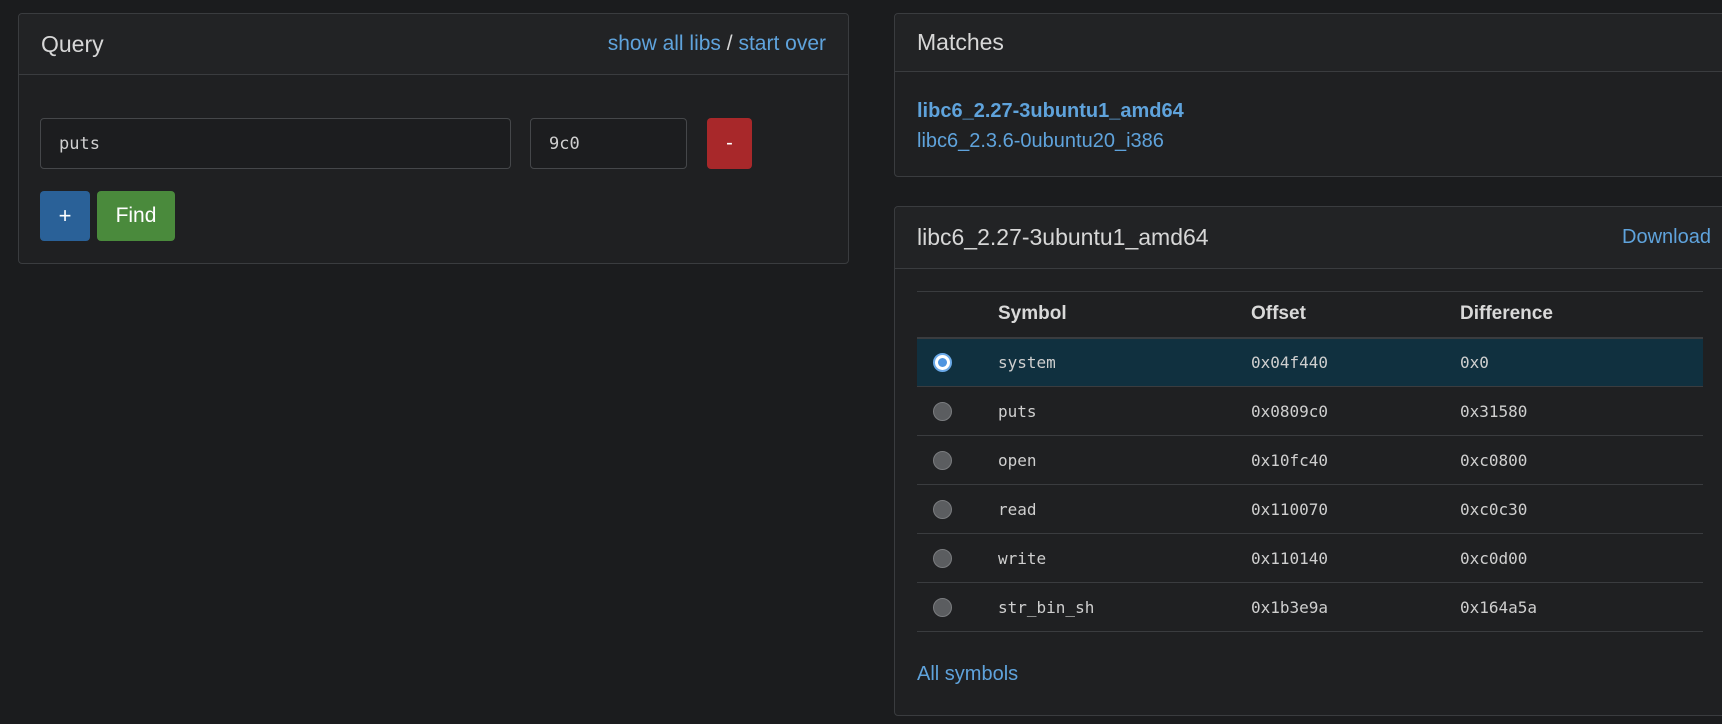 The width and height of the screenshot is (1722, 724). I want to click on show-all-libs-link: show all libs, so click(664, 43).